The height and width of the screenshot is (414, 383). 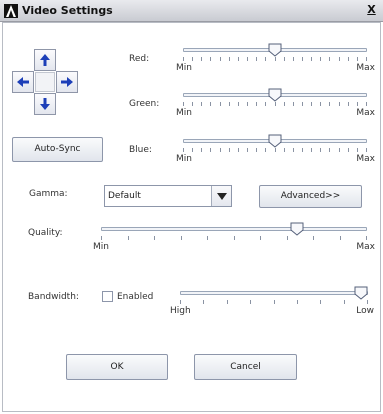 What do you see at coordinates (124, 196) in the screenshot?
I see `gamma-selected-value: Default` at bounding box center [124, 196].